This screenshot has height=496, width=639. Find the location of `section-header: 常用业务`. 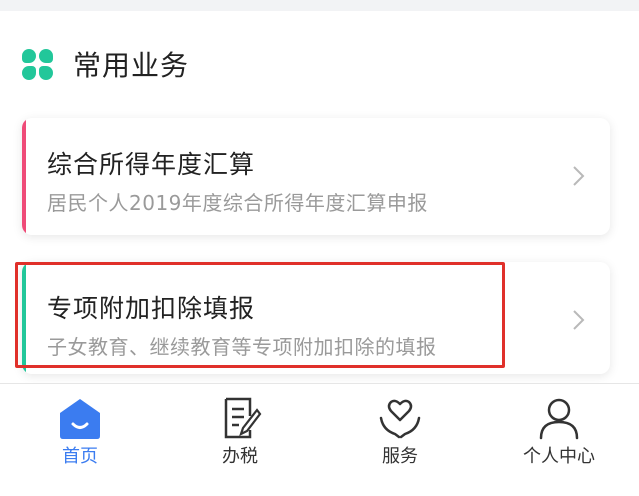

section-header: 常用业务 is located at coordinates (105, 64).